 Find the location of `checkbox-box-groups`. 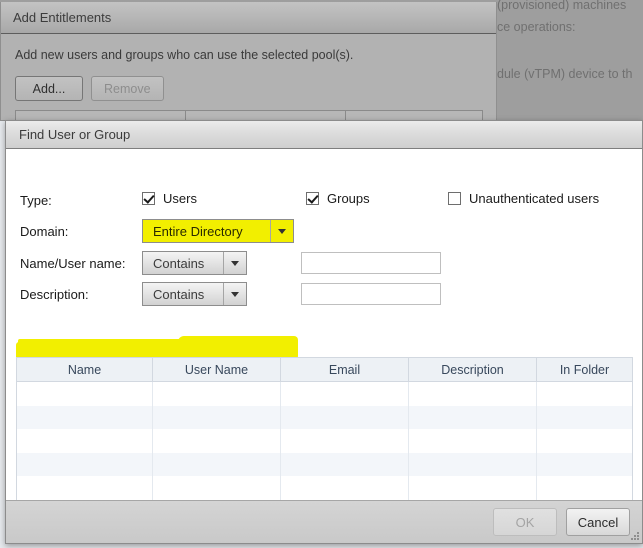

checkbox-box-groups is located at coordinates (312, 198).